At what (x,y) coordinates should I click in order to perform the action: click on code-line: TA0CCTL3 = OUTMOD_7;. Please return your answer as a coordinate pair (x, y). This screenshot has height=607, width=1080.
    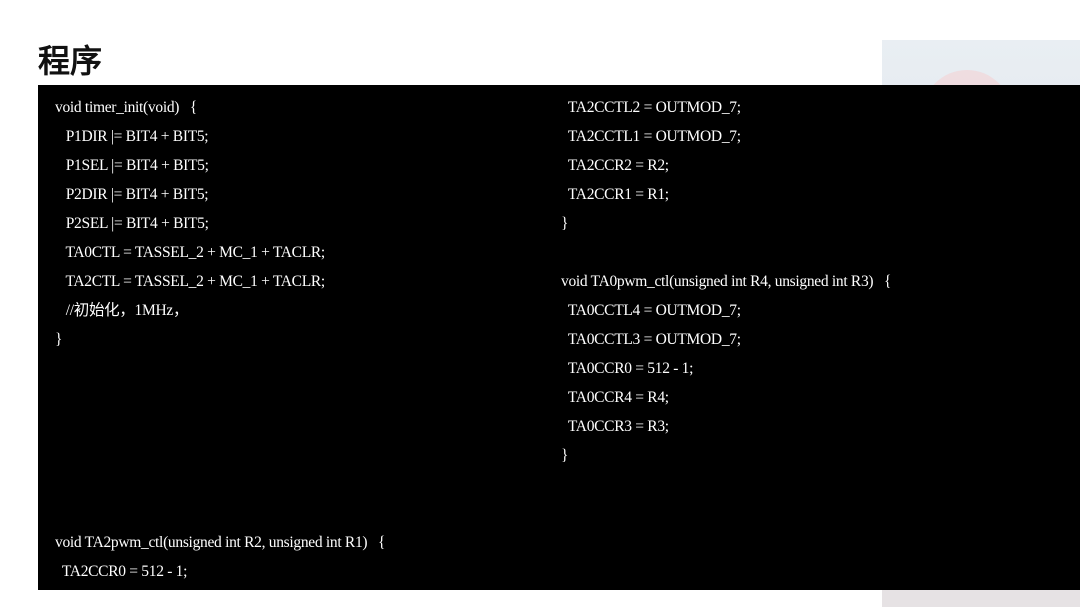
    Looking at the image, I should click on (651, 339).